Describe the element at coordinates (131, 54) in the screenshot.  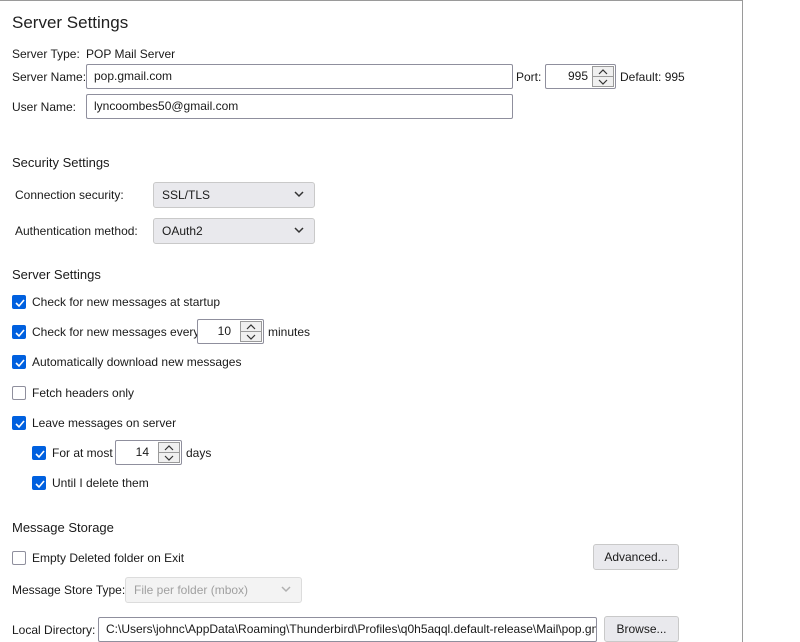
I see `server-type-value: POP Mail Server` at that location.